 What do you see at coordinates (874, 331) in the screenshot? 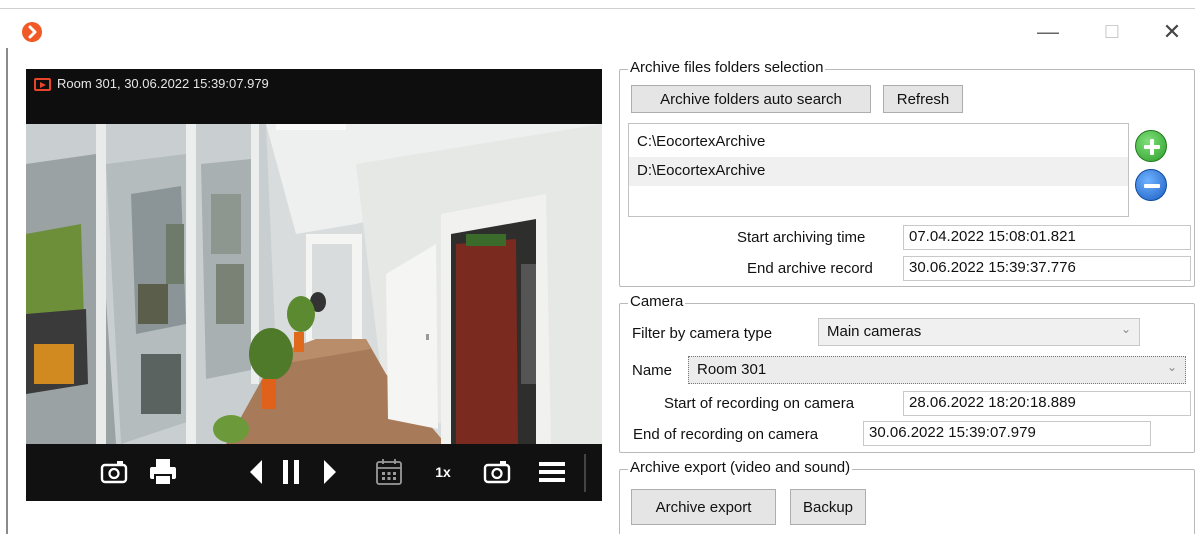
I see `filter-camera-type-value: Main cameras` at bounding box center [874, 331].